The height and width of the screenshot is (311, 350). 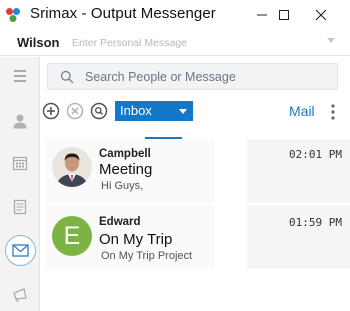 I want to click on window-title: Srimax - Output Messenger, so click(x=123, y=13).